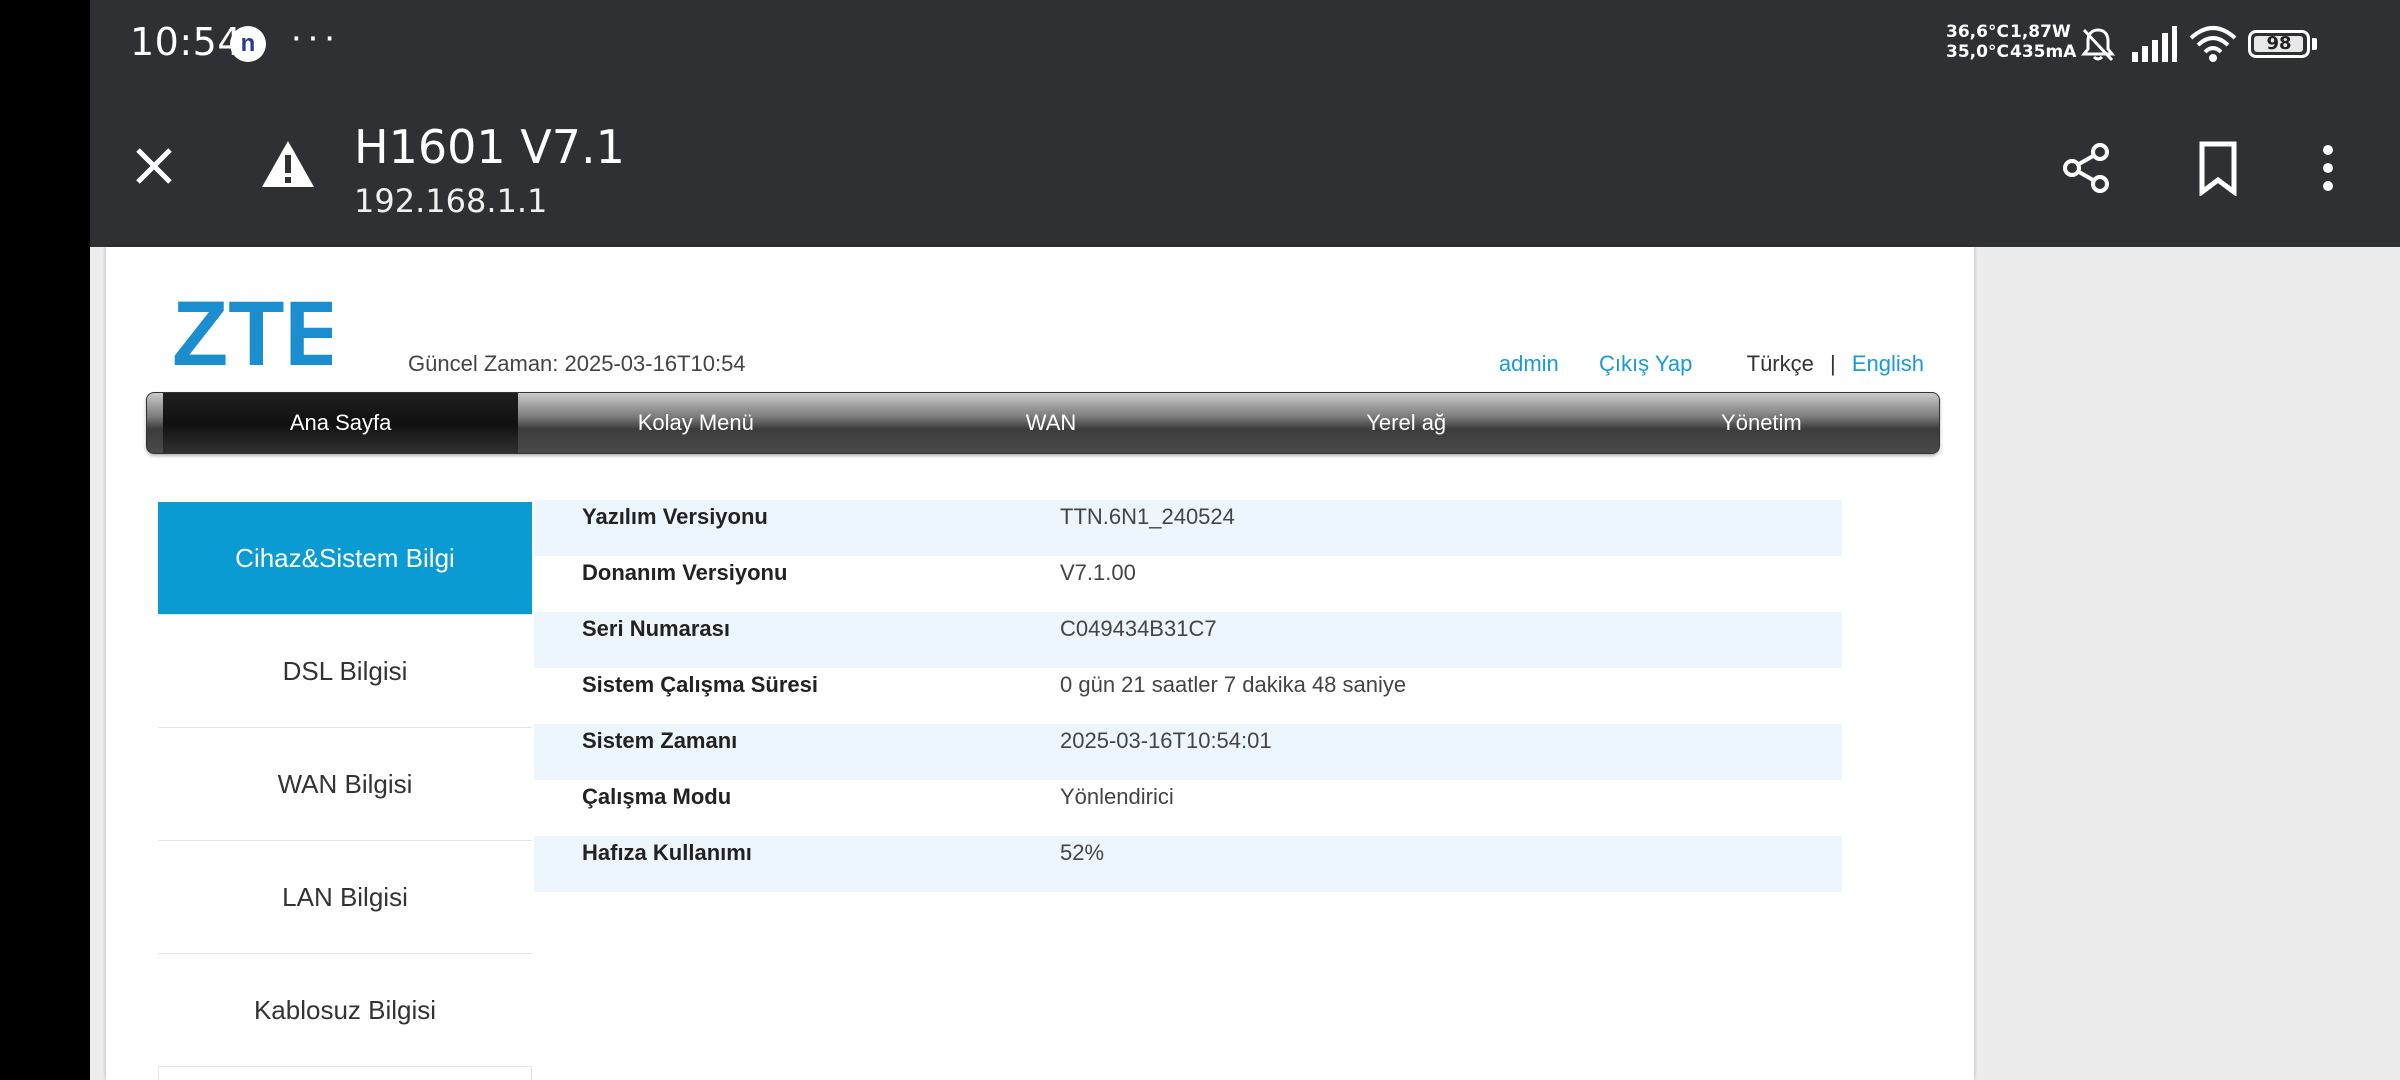  What do you see at coordinates (657, 796) in the screenshot?
I see `info-key: Çalışma Modu` at bounding box center [657, 796].